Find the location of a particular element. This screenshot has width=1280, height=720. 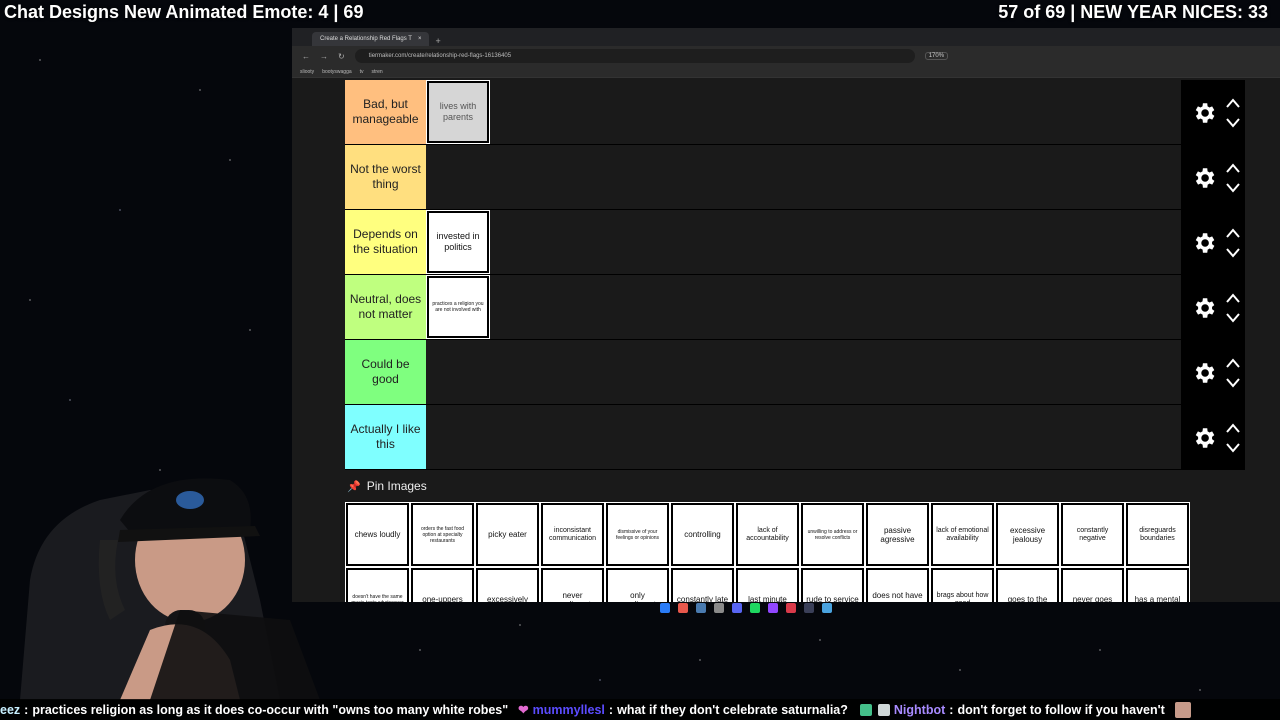

tier-label: Could be good is located at coordinates (385, 372).